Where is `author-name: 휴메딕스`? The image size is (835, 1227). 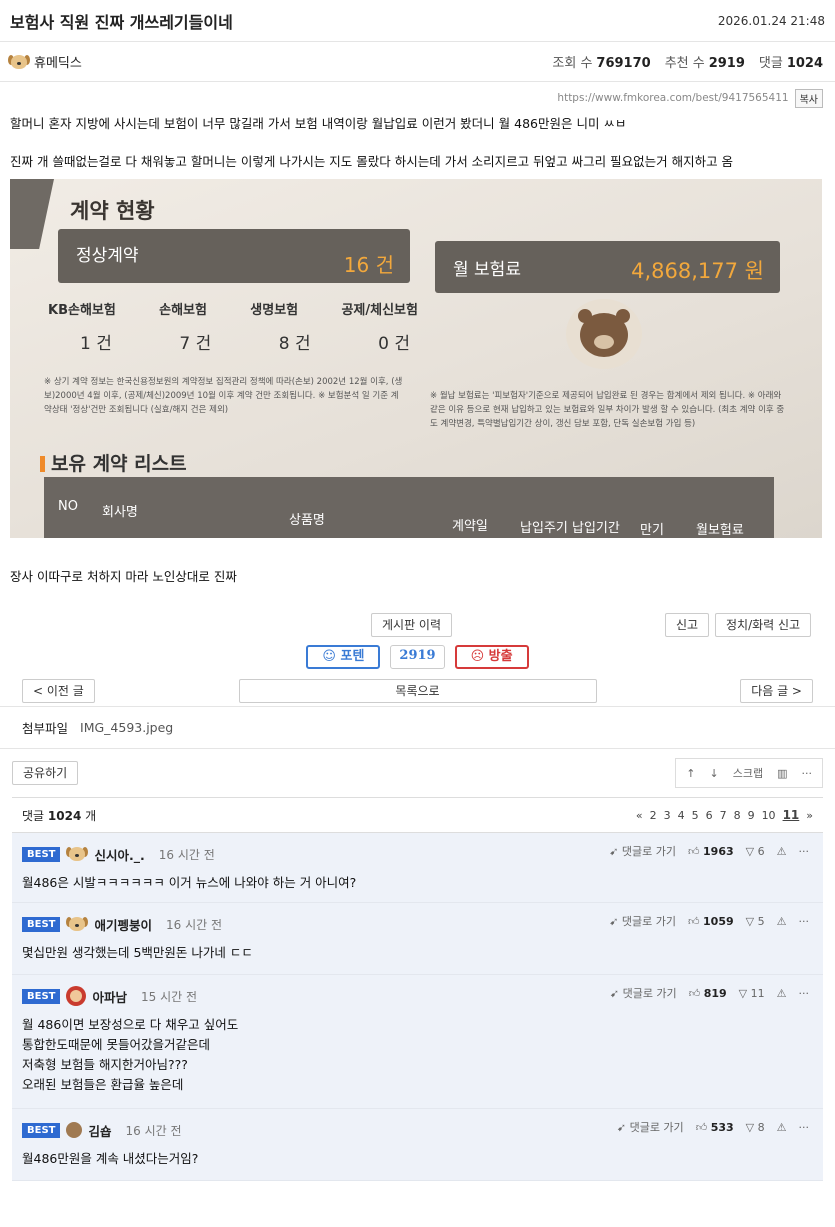
author-name: 휴메딕스 is located at coordinates (58, 61).